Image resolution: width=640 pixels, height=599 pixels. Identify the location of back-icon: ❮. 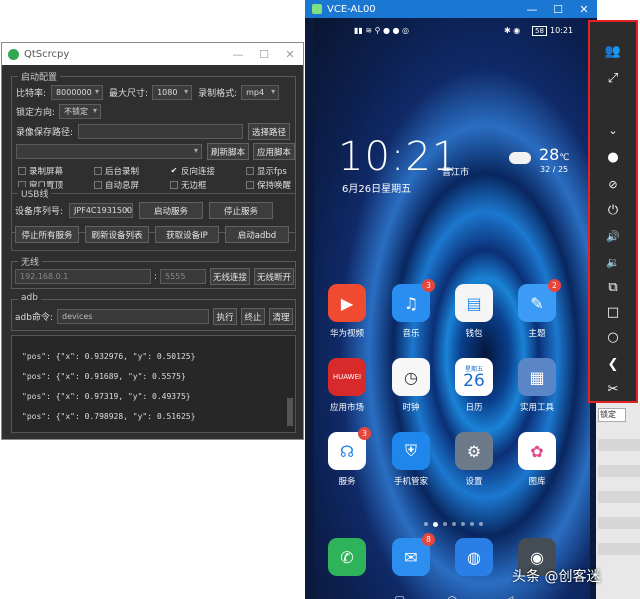
(613, 364).